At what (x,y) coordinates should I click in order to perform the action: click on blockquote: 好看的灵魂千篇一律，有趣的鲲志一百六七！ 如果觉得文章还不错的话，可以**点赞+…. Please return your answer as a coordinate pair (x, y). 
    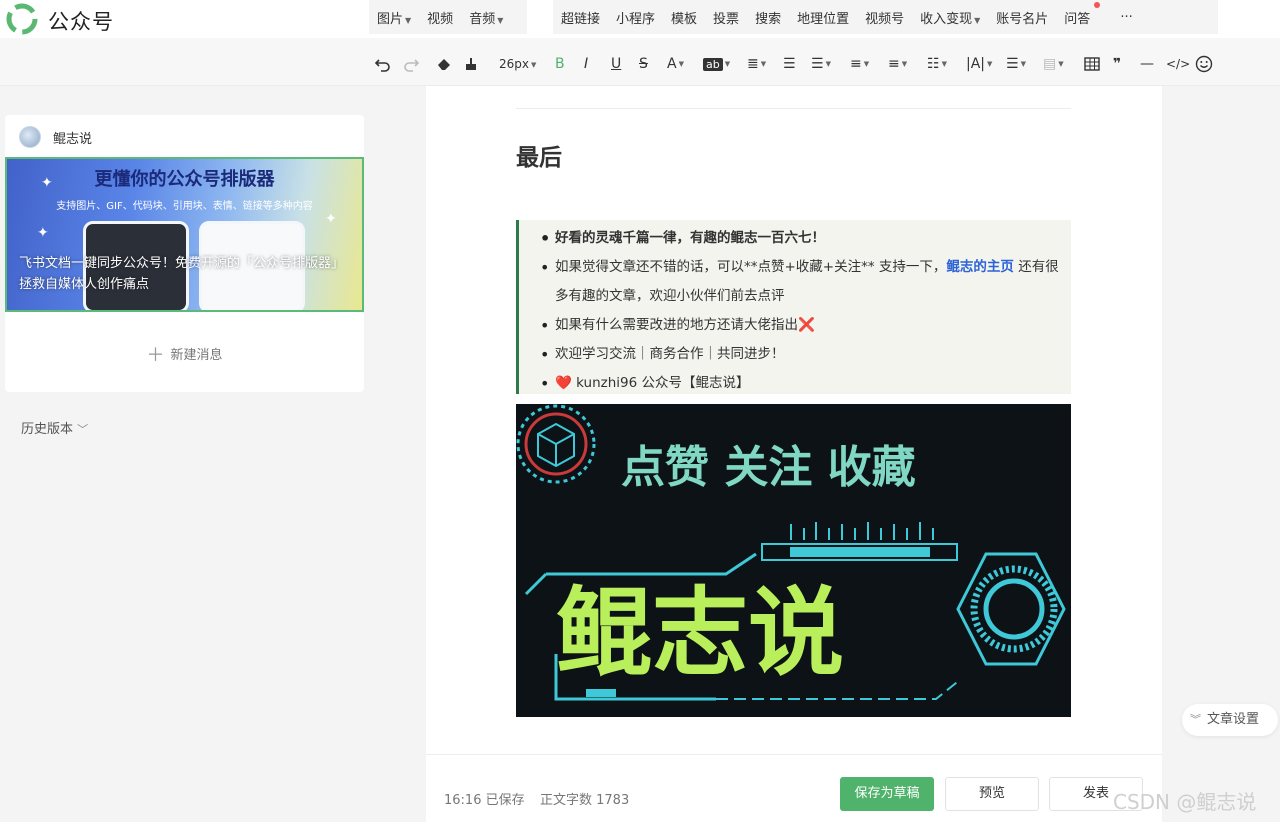
    Looking at the image, I should click on (793, 309).